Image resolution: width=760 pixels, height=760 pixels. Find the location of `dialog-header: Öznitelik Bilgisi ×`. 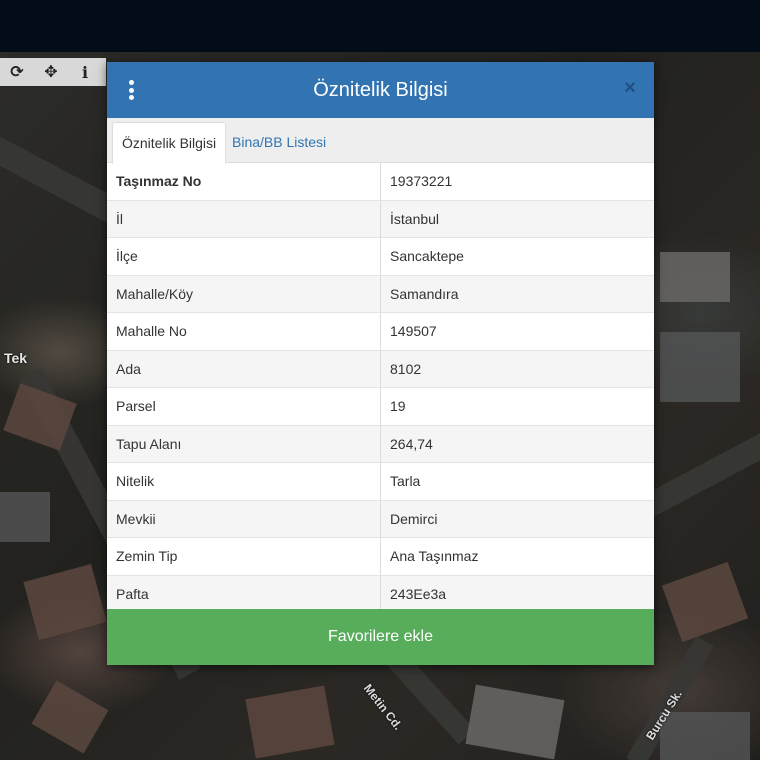

dialog-header: Öznitelik Bilgisi × is located at coordinates (380, 90).